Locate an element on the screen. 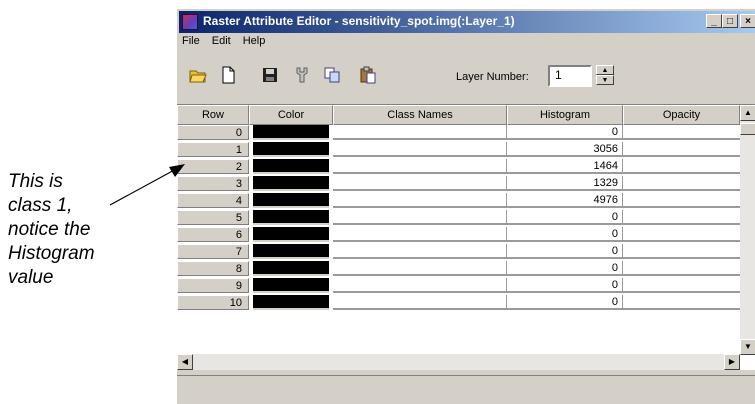 The height and width of the screenshot is (404, 755). column-header-row: Row is located at coordinates (213, 115).